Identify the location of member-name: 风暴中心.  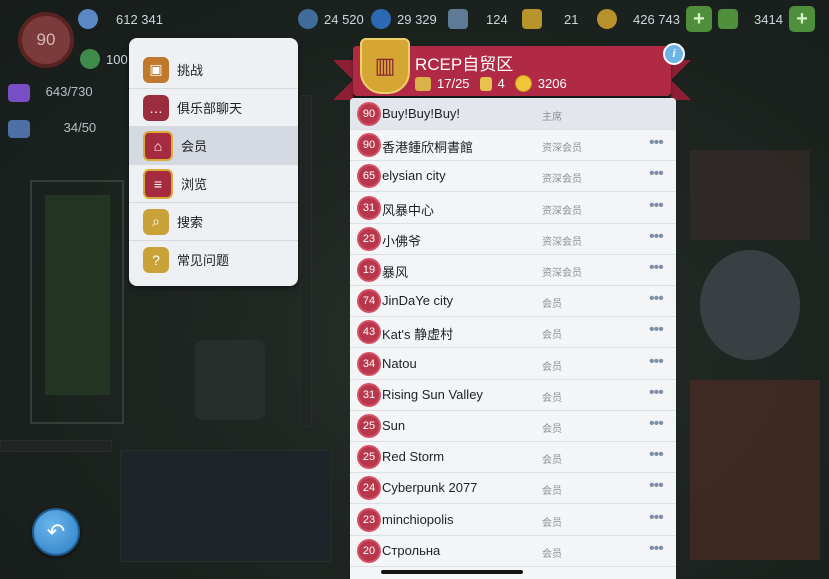
(408, 210).